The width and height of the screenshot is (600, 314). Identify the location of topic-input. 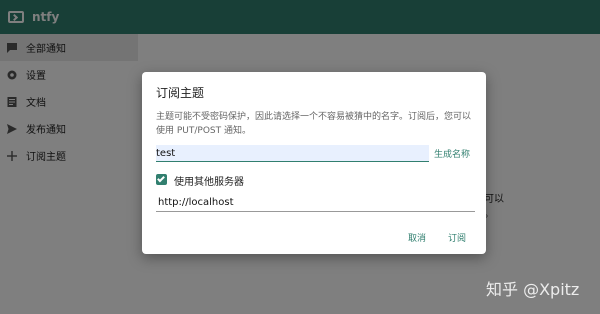
(292, 153).